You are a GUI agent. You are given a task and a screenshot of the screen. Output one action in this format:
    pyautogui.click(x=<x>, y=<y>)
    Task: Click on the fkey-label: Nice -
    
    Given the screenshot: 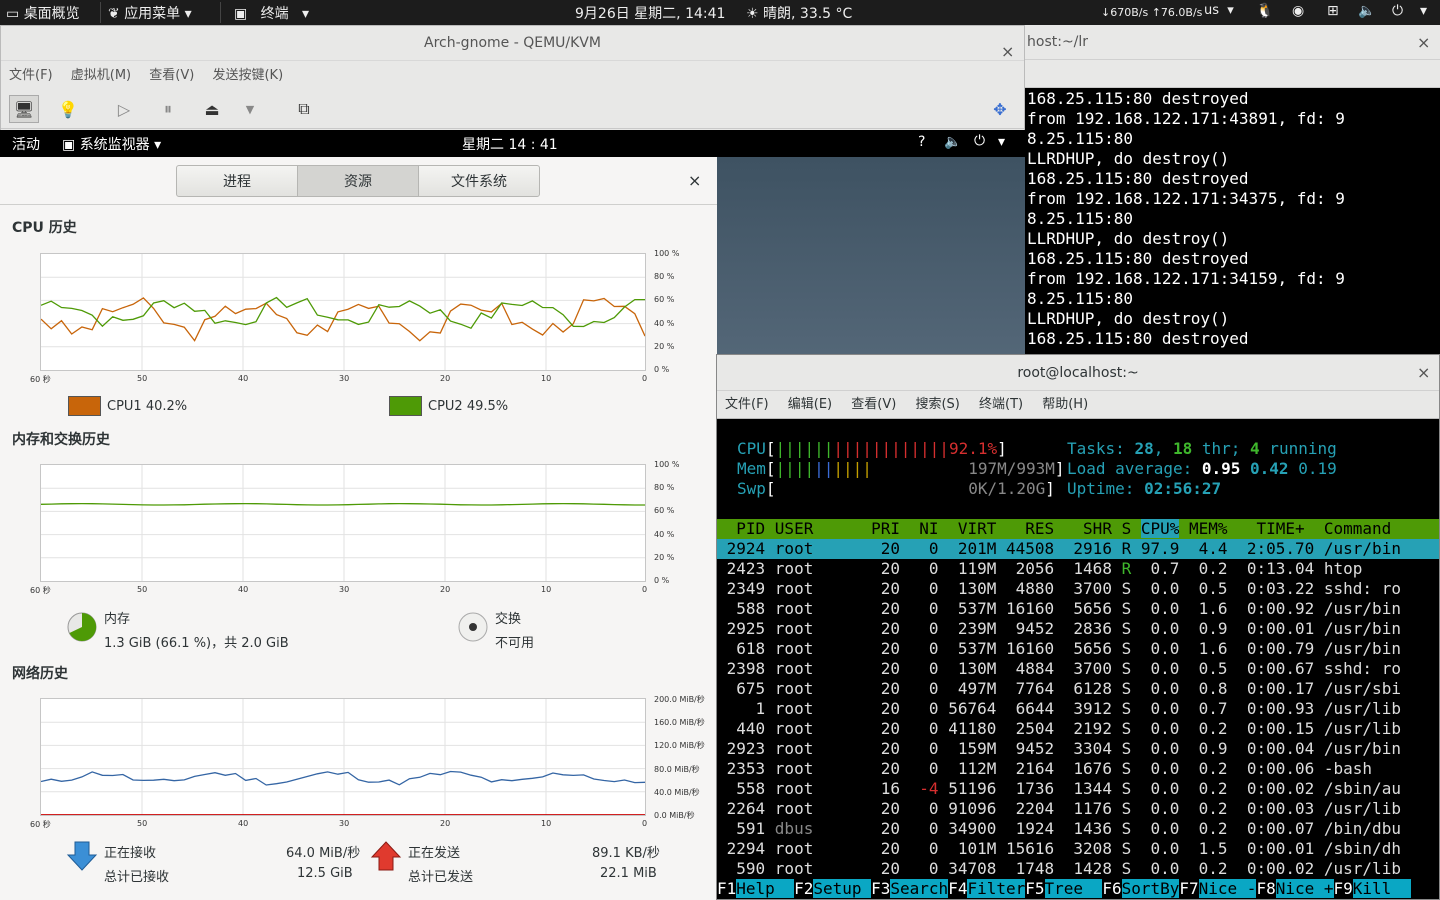 What is the action you would take?
    pyautogui.click(x=1227, y=888)
    